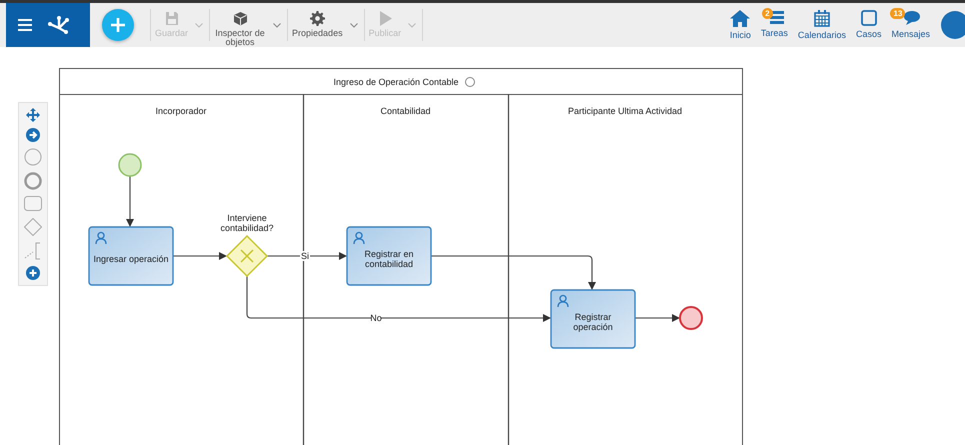 The image size is (965, 445). I want to click on pool-title: Ingreso de Operación Contable, so click(396, 82).